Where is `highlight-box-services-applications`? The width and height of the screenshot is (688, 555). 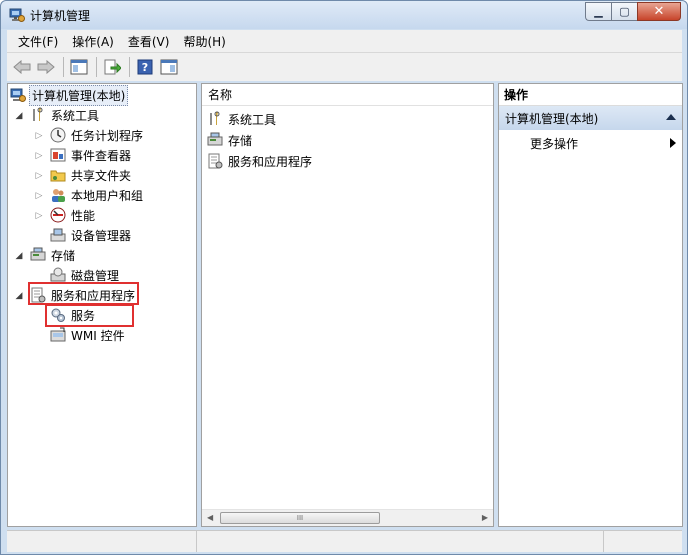
highlight-box-services-applications is located at coordinates (83, 293).